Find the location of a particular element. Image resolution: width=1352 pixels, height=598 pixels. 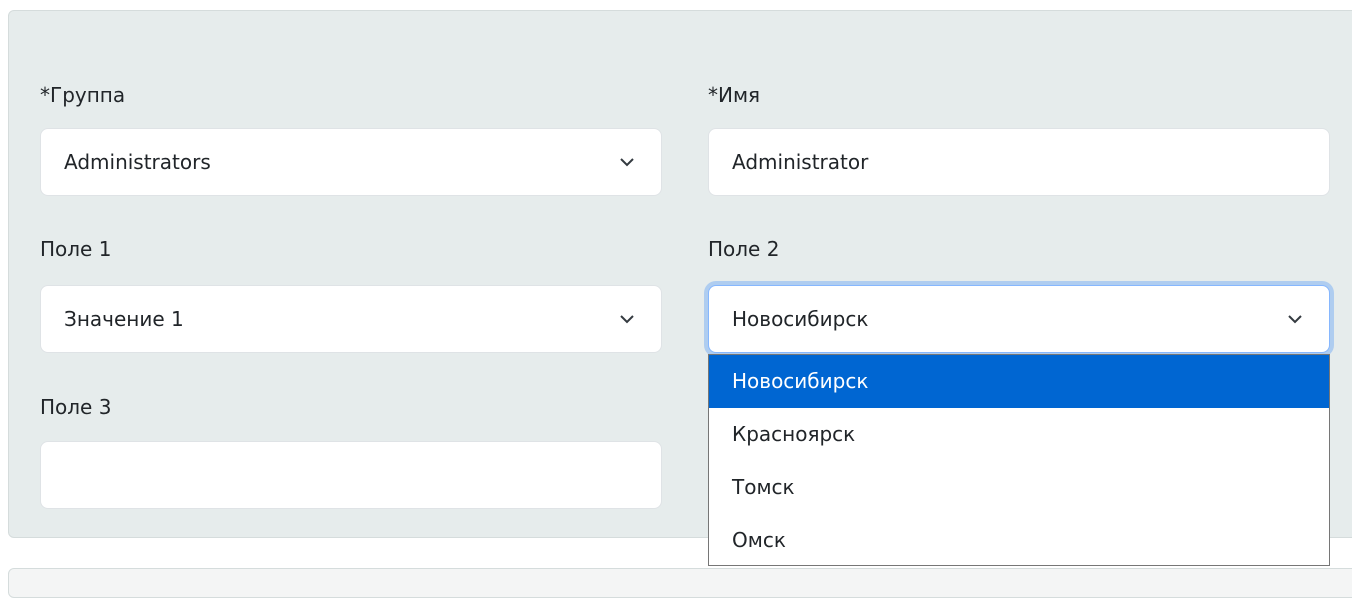

field1-select: Значение 1 is located at coordinates (351, 319).